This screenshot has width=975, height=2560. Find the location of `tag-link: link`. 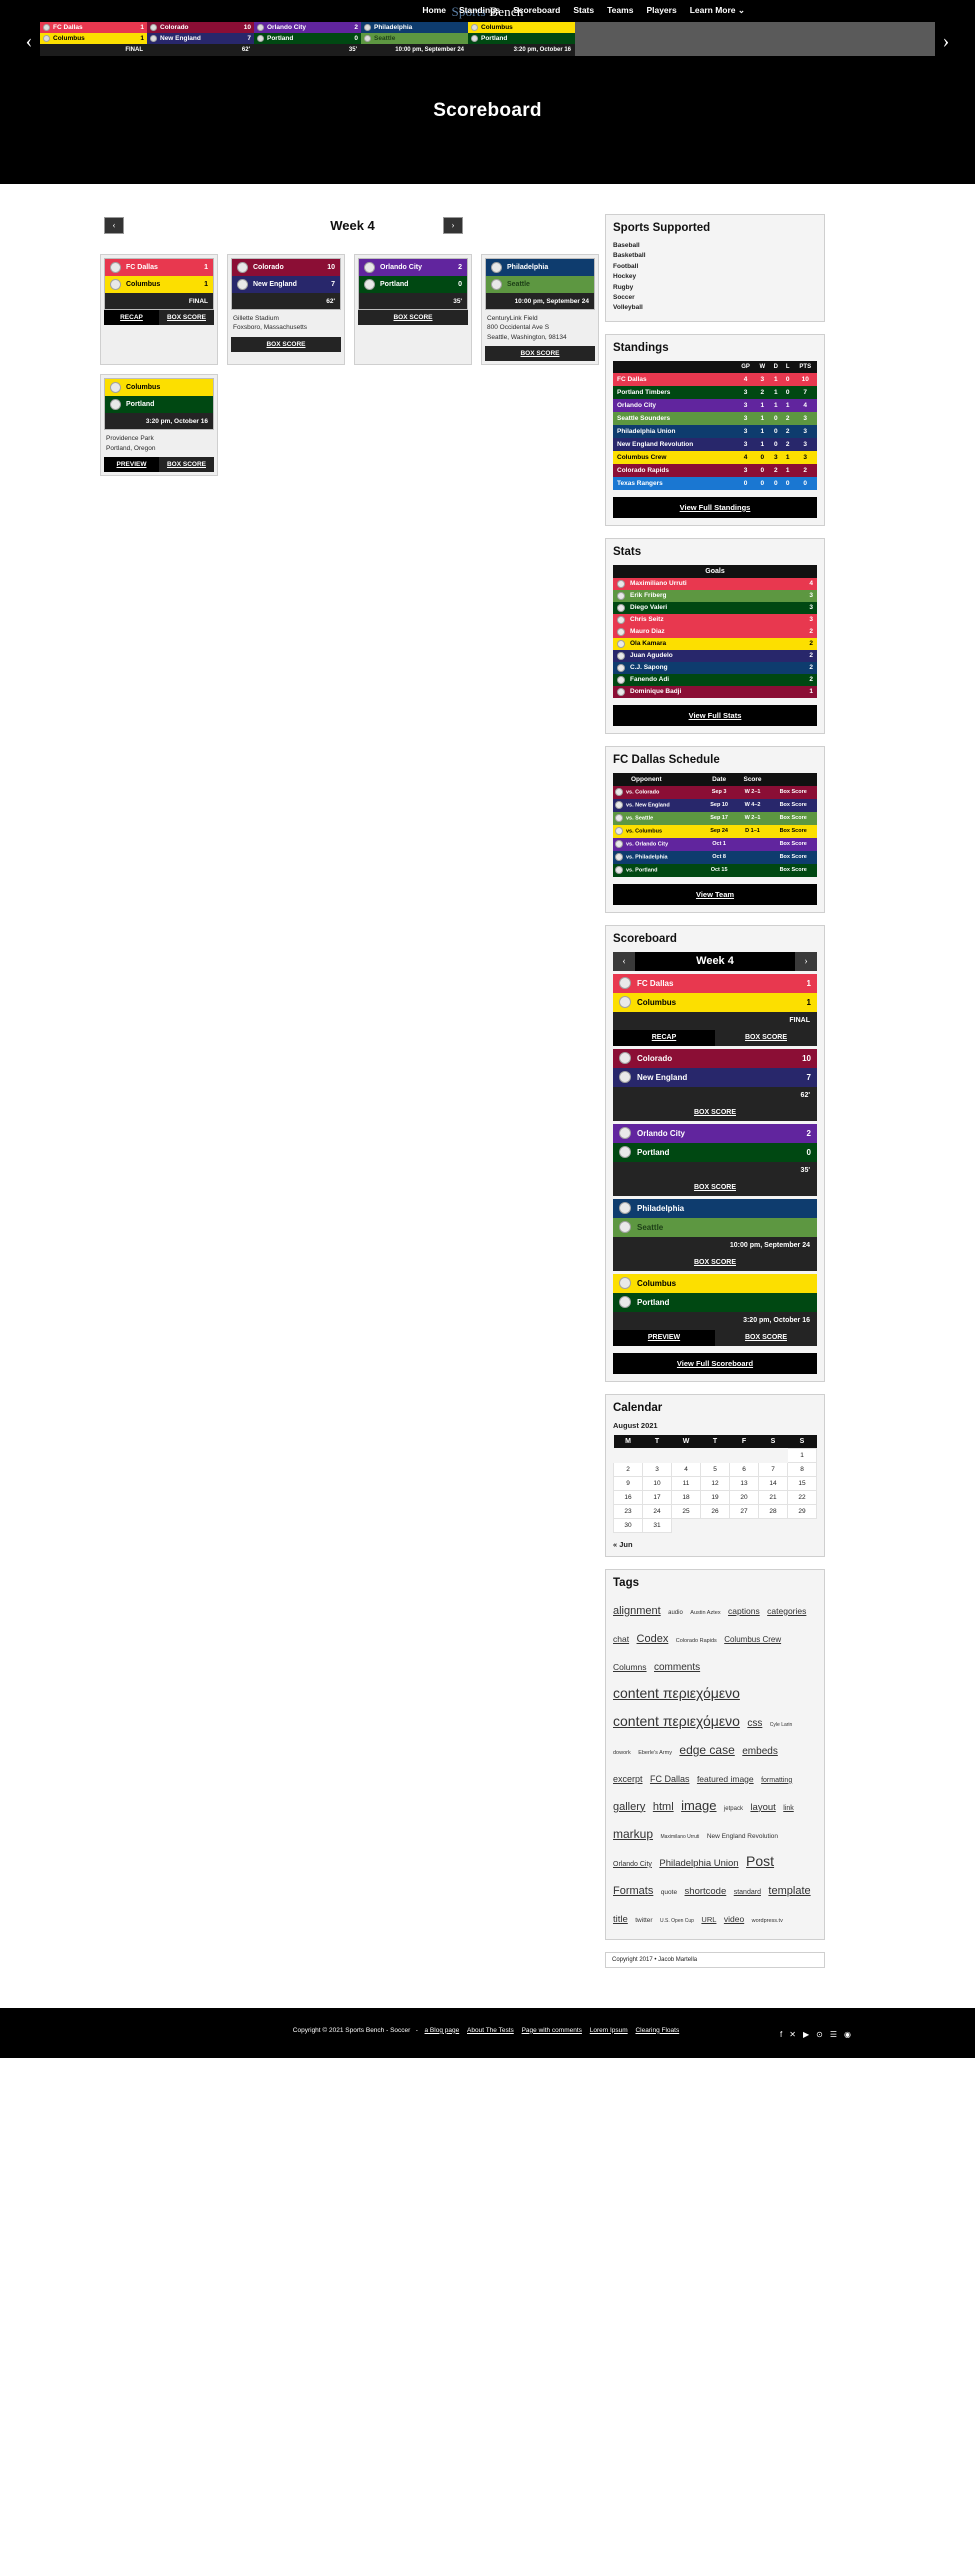

tag-link: link is located at coordinates (788, 1808).